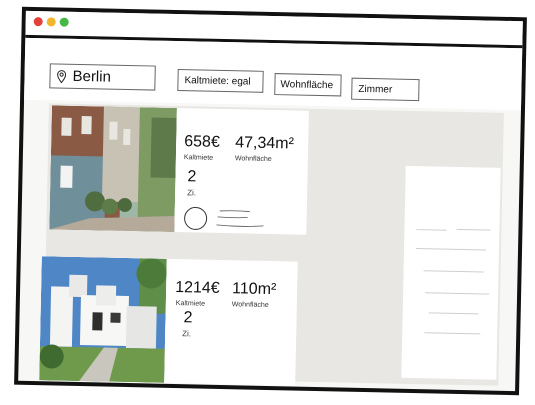 The image size is (535, 405). I want to click on rent-filter-label: Kaltmiete: egal, so click(217, 81).